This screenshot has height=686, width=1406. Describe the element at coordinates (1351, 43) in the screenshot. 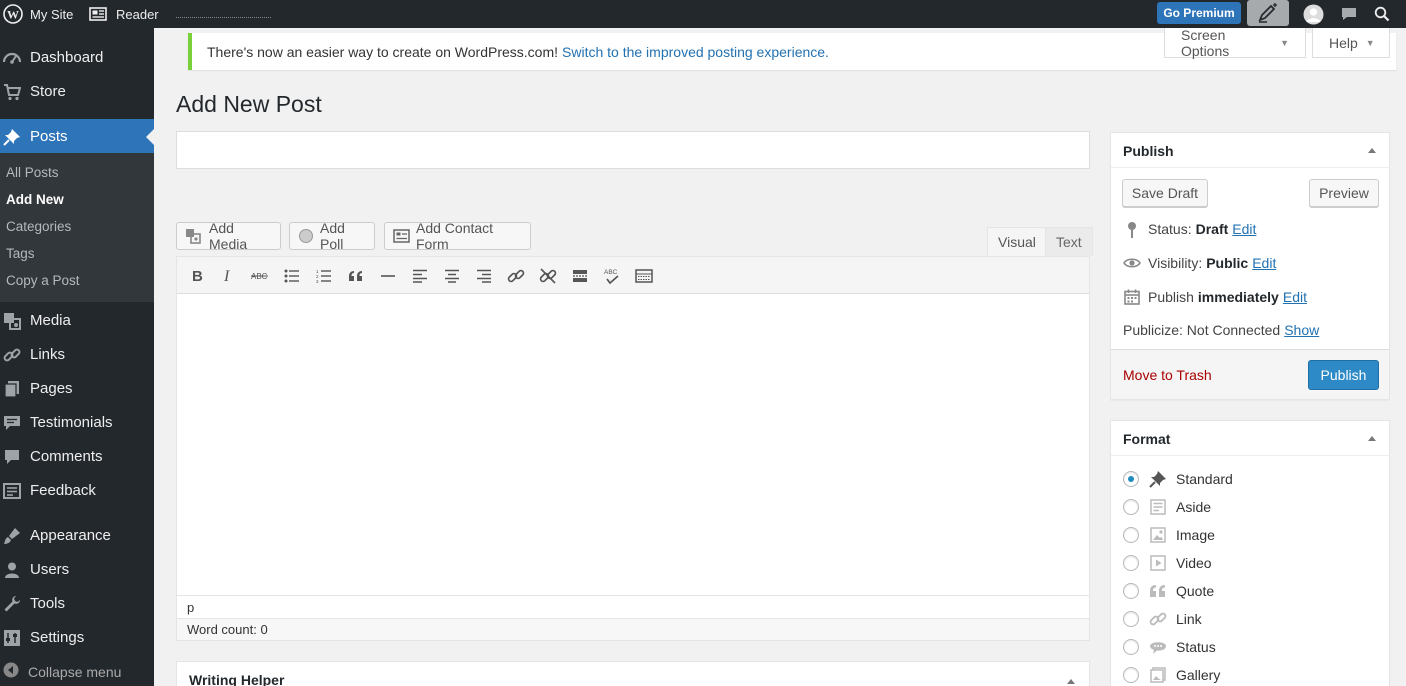

I see `help-button: Help ▼` at that location.